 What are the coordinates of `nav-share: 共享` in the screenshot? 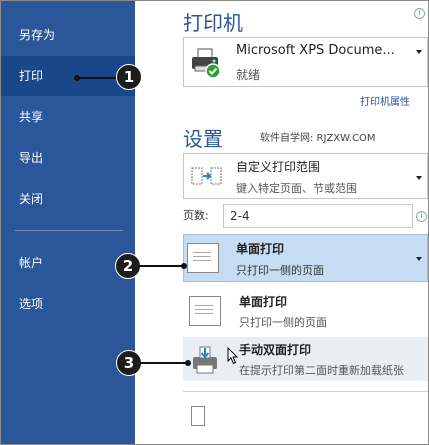 It's located at (68, 117).